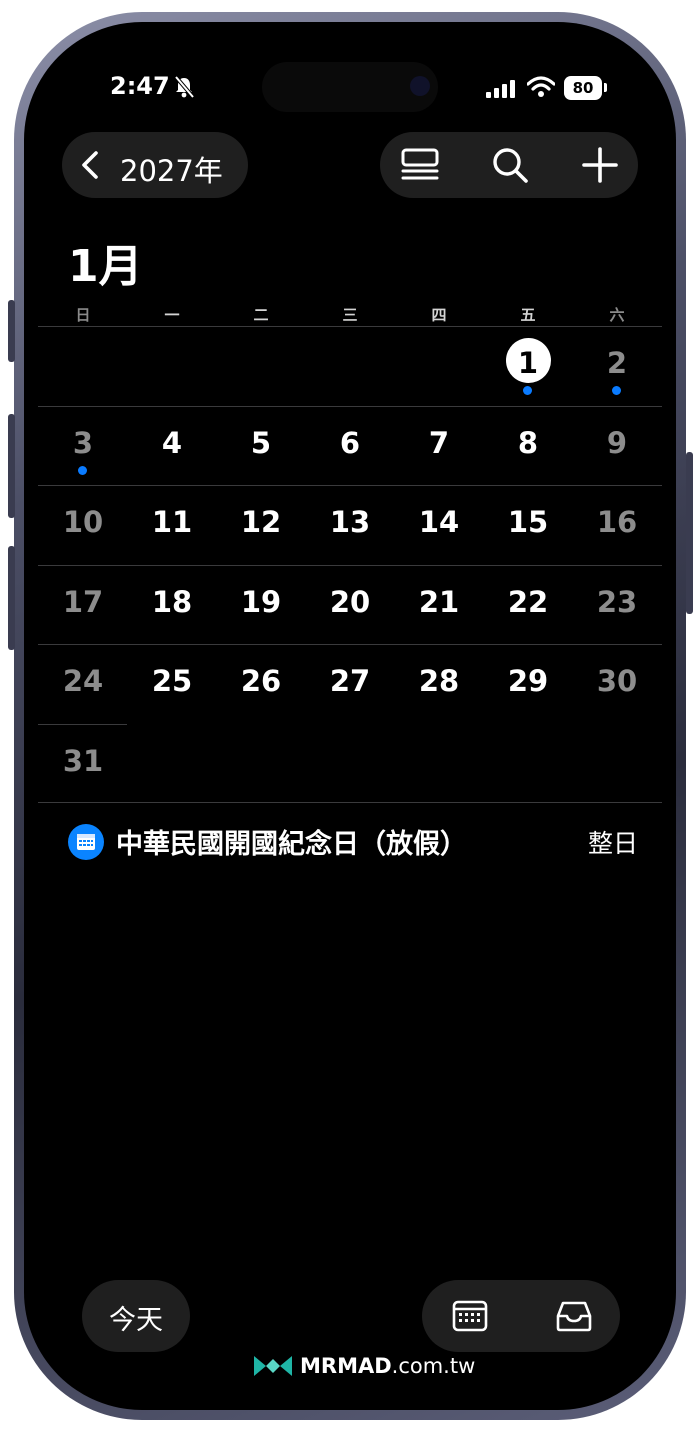 The image size is (700, 1432). What do you see at coordinates (528, 445) in the screenshot?
I see `day-cell: 8` at bounding box center [528, 445].